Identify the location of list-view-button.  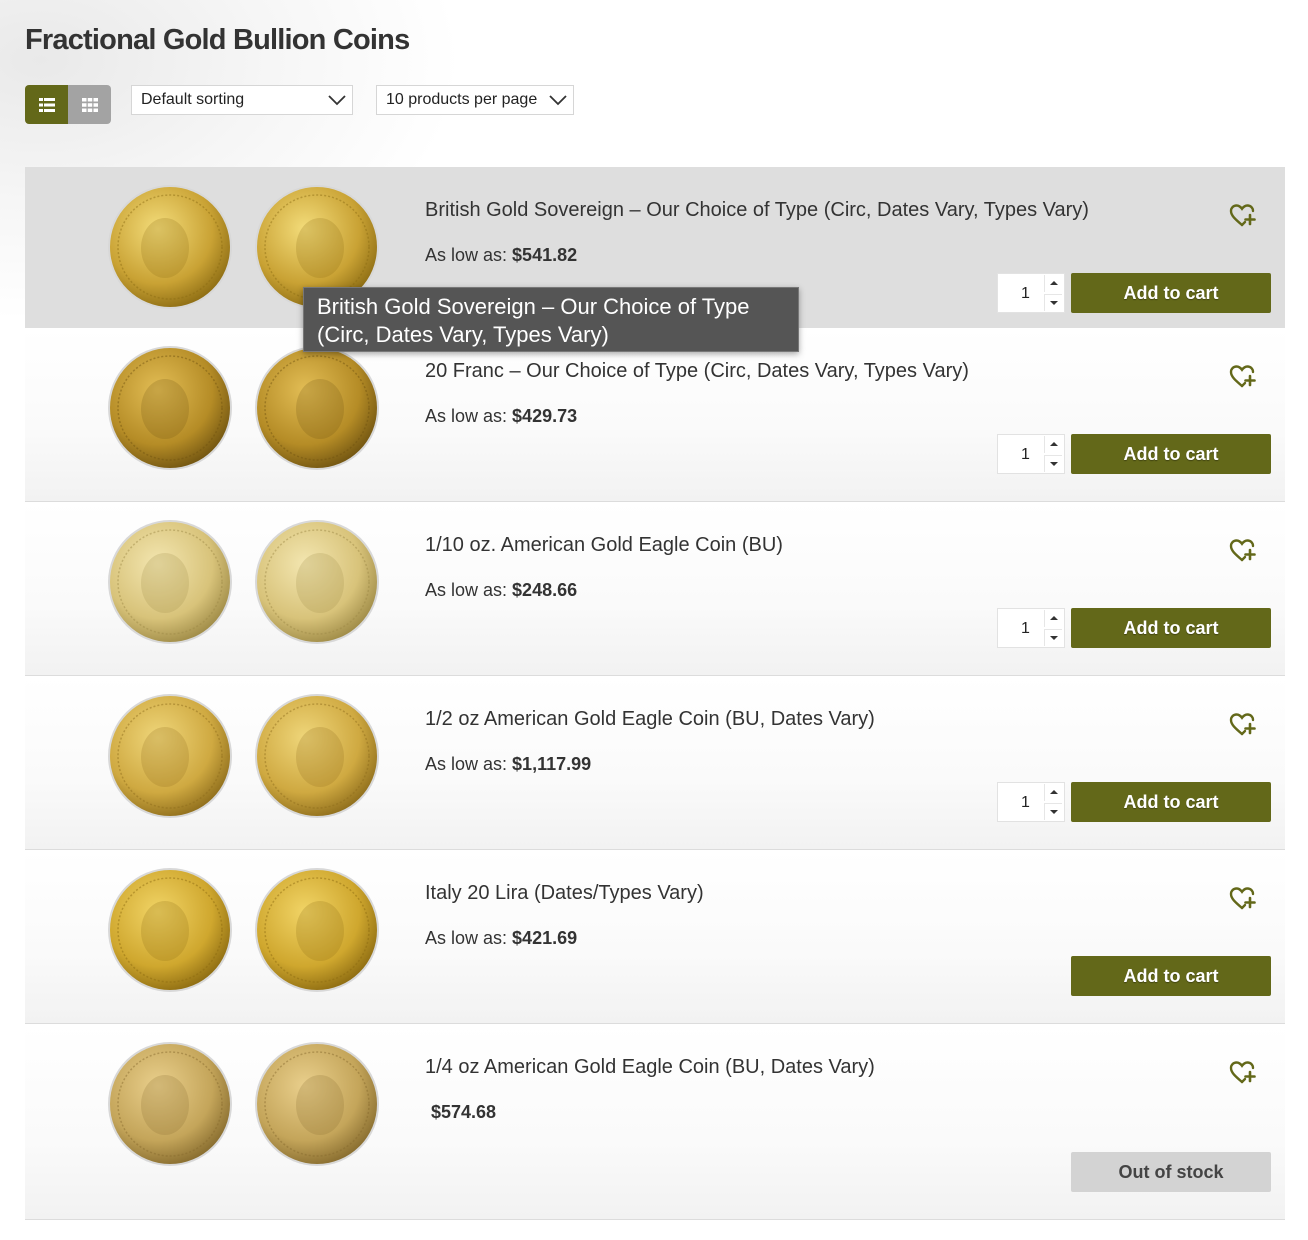
(46, 104).